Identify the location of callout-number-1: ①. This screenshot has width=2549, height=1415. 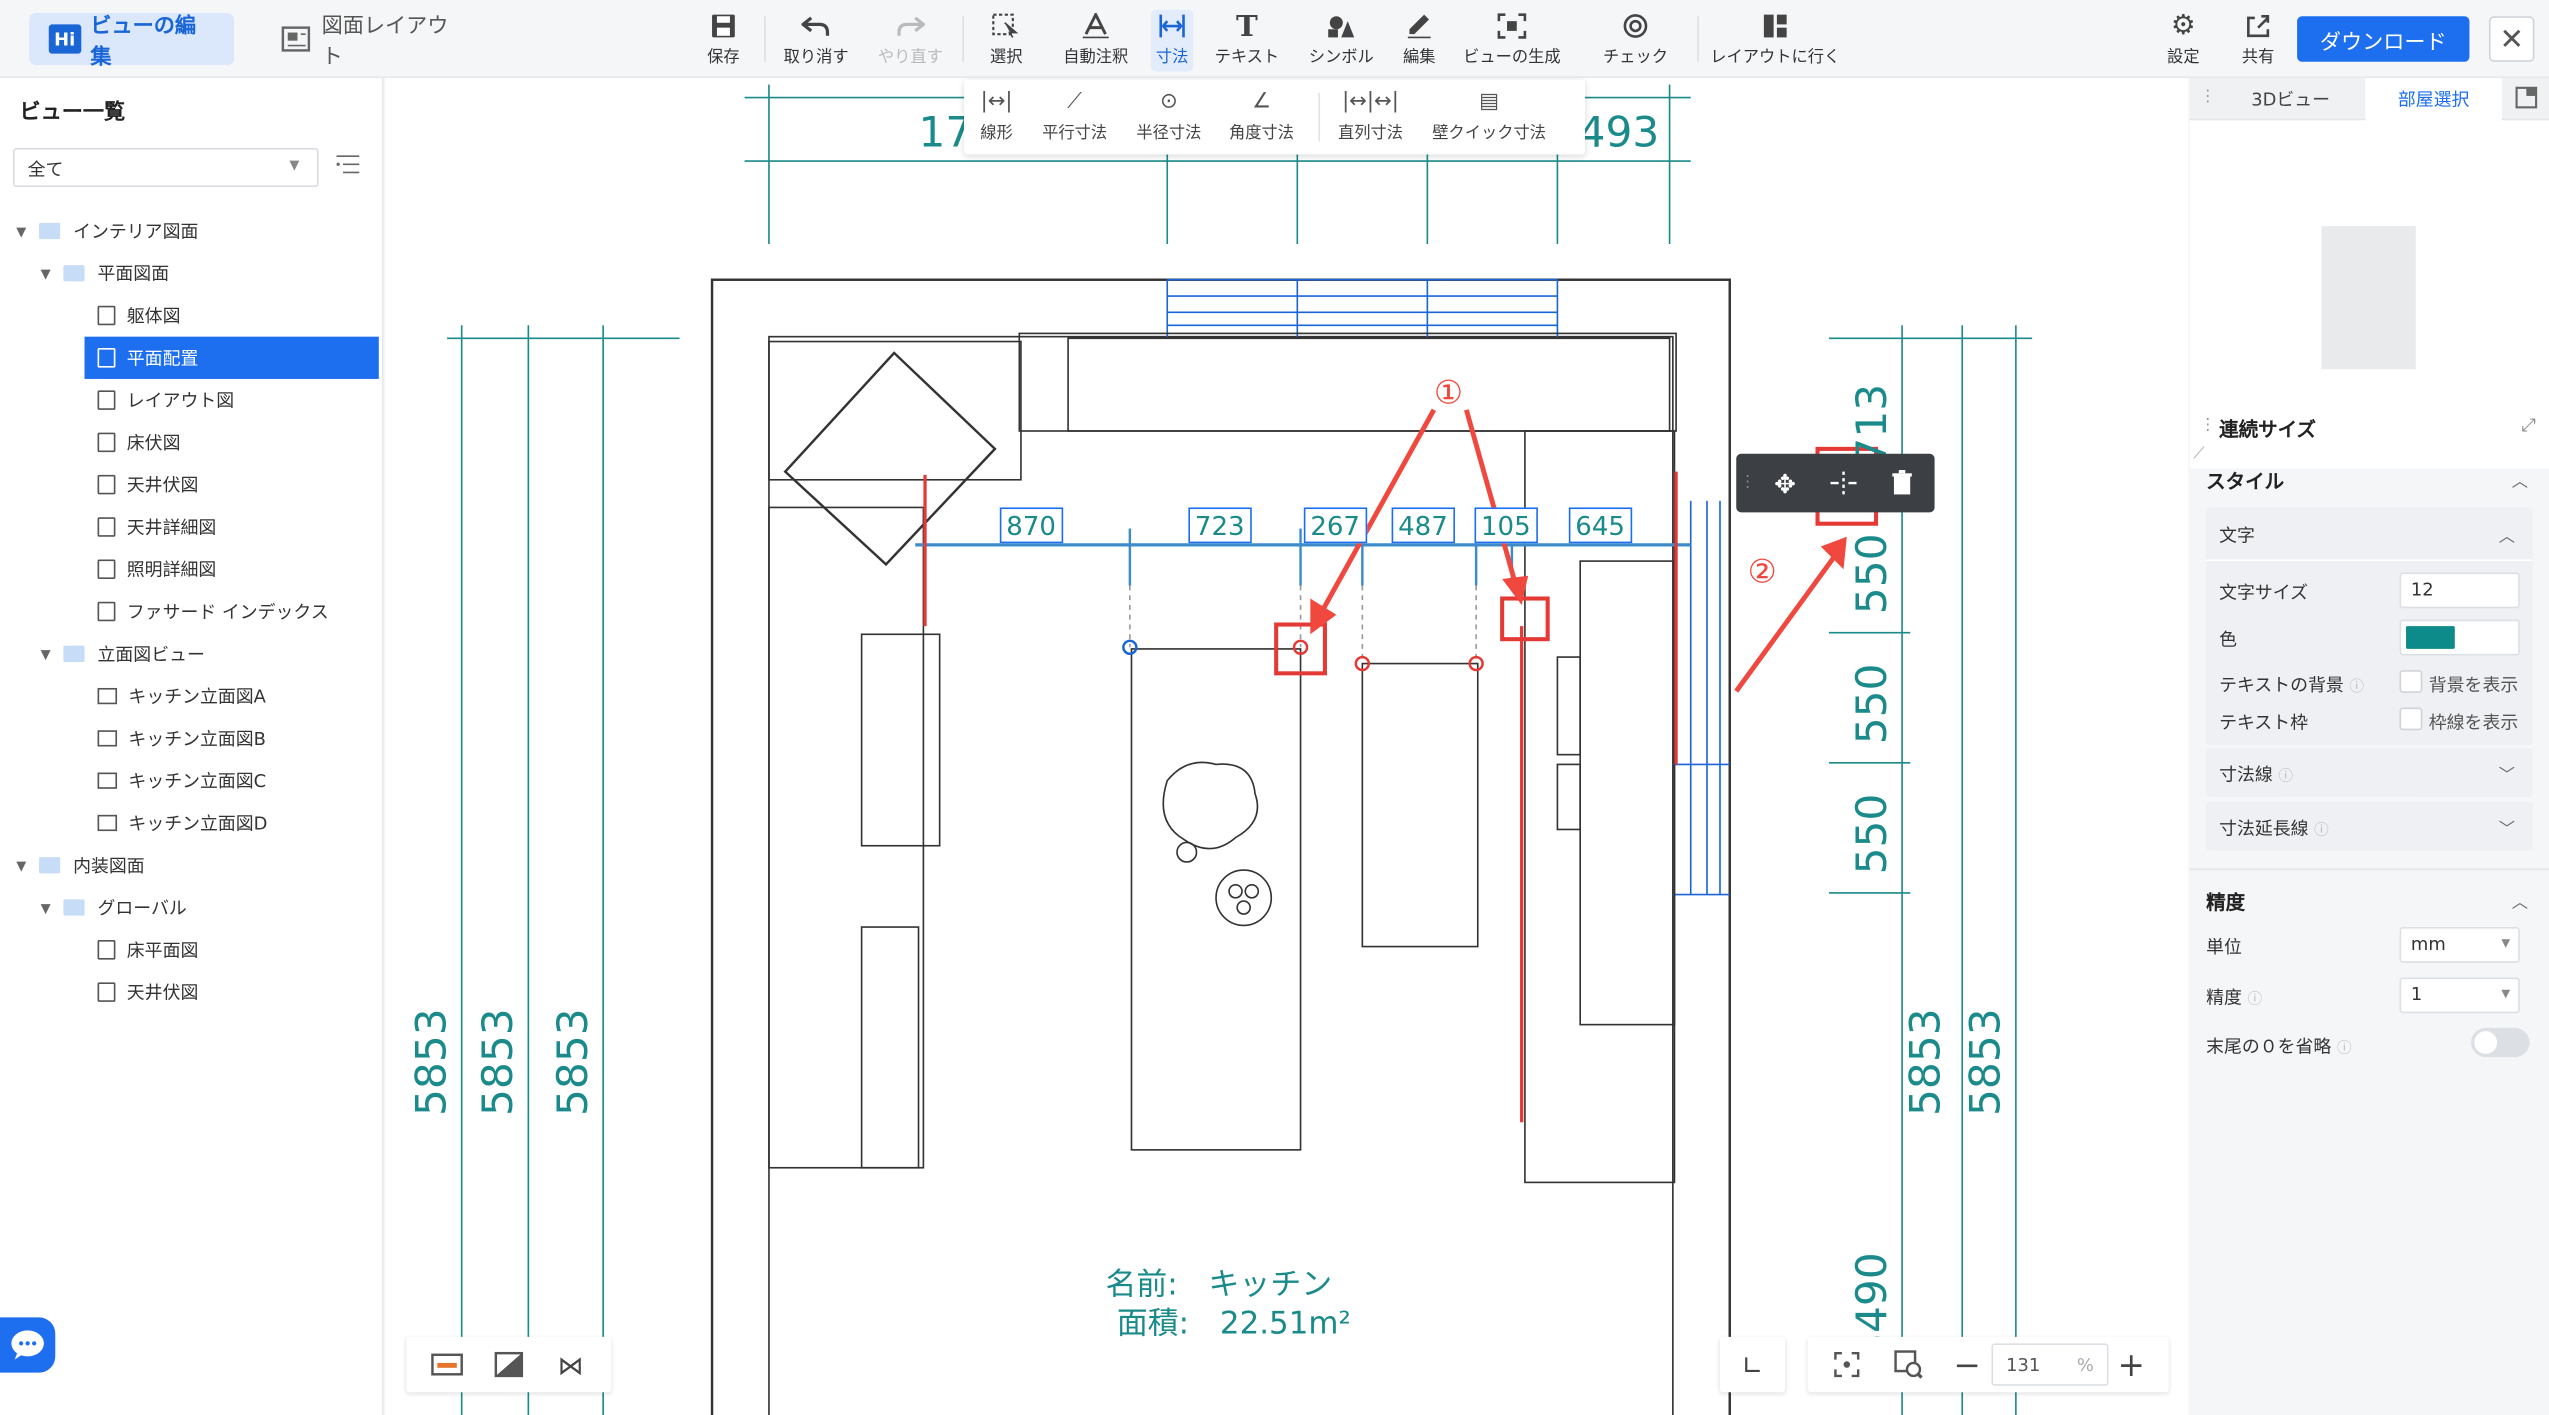
(1448, 392).